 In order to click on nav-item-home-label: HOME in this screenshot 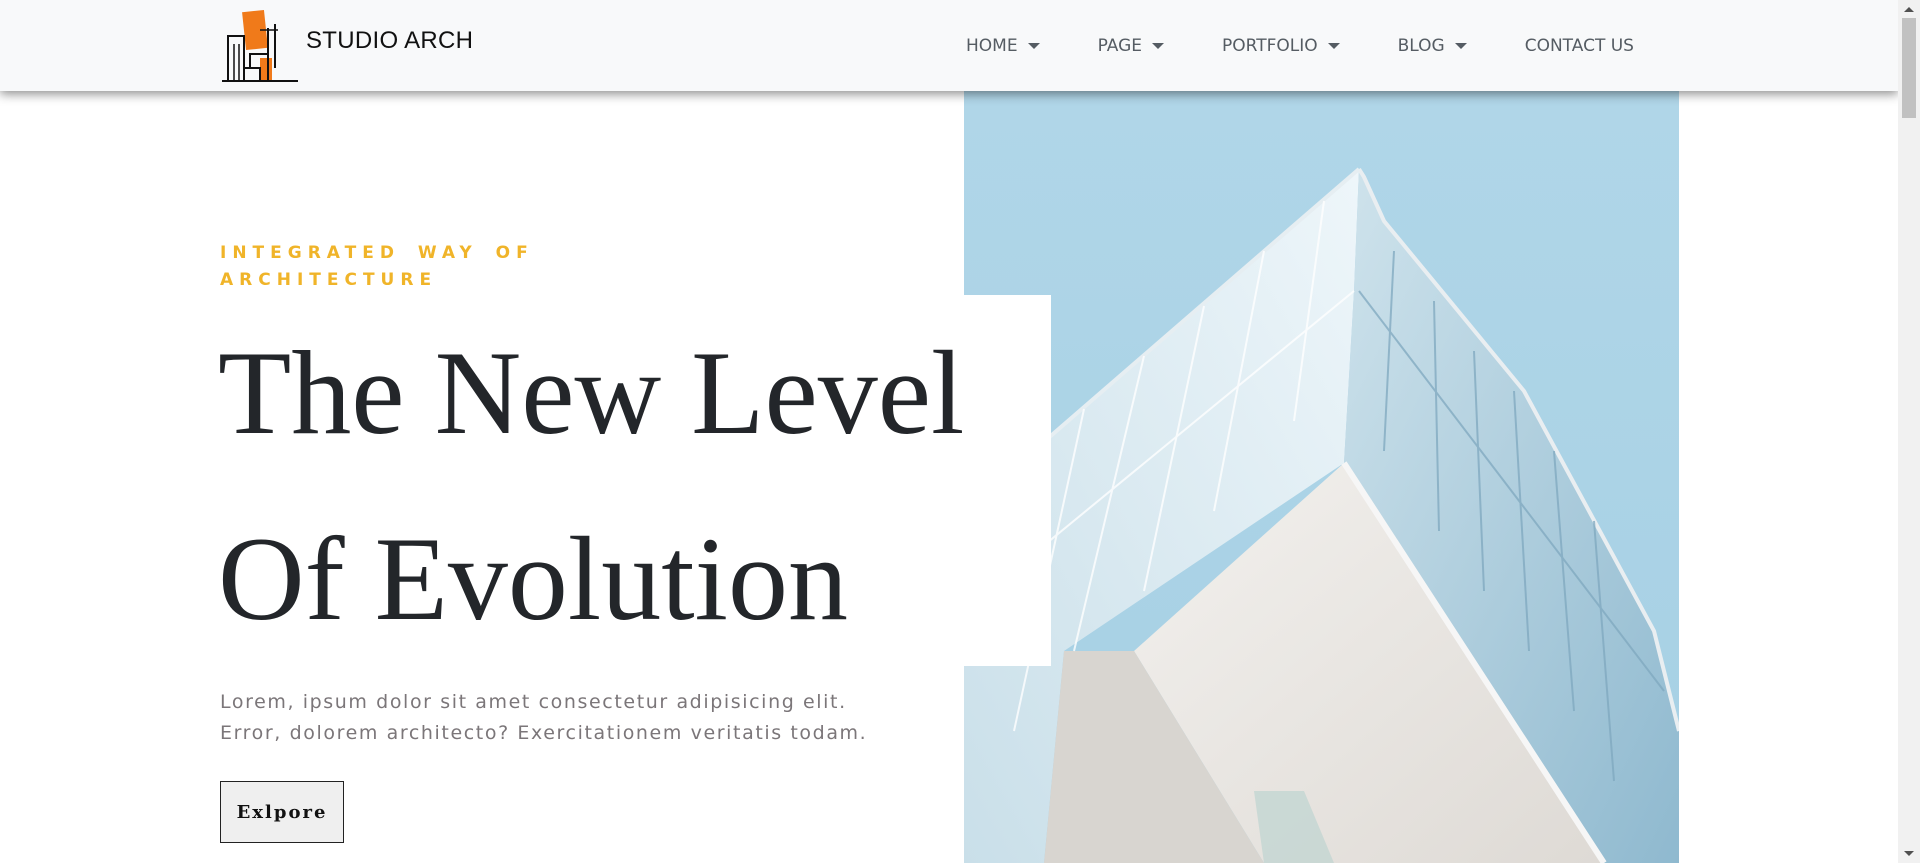, I will do `click(992, 45)`.